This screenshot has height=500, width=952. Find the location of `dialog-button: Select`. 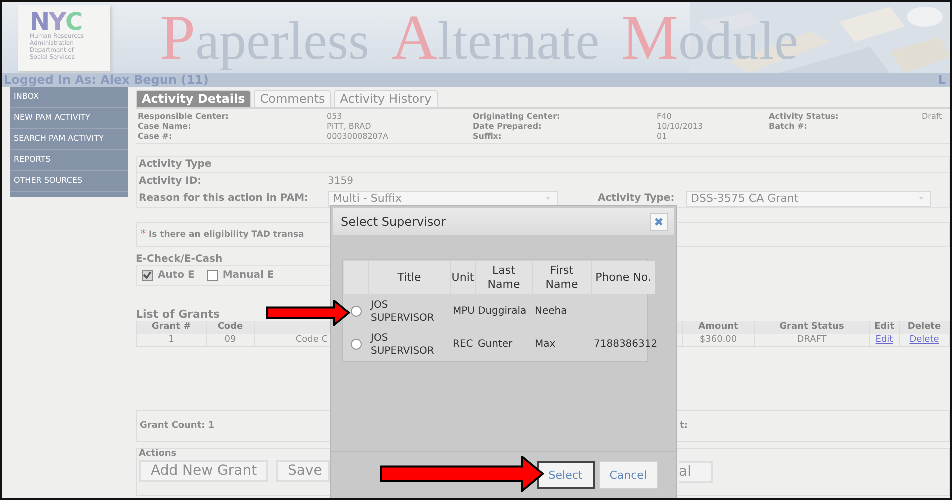

dialog-button: Select is located at coordinates (565, 475).